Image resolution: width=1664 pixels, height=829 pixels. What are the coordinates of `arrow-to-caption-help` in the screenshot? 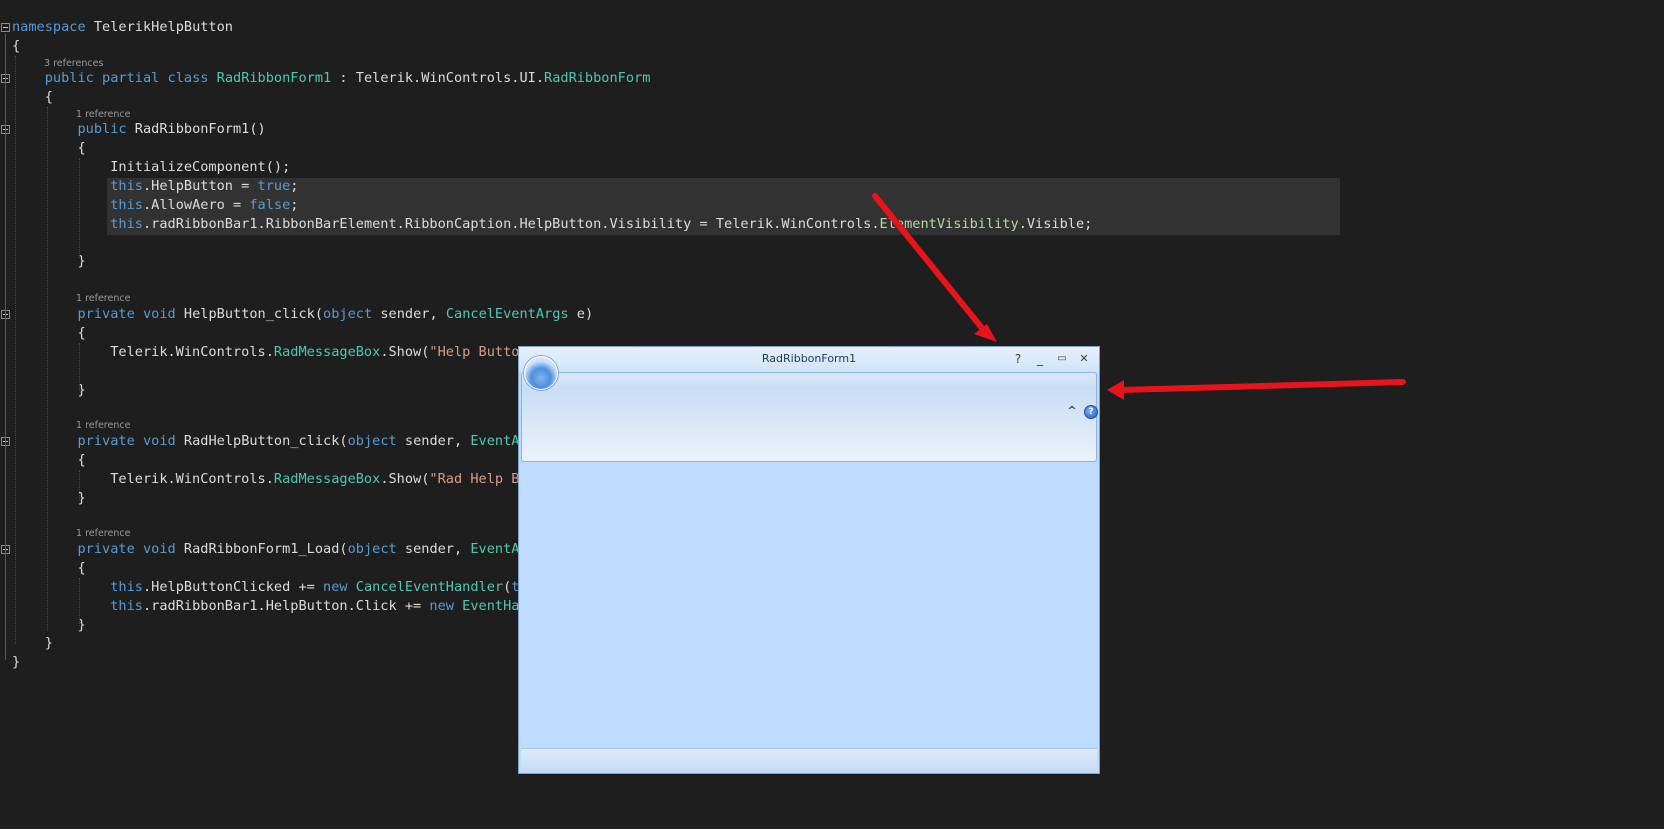 It's located at (934, 267).